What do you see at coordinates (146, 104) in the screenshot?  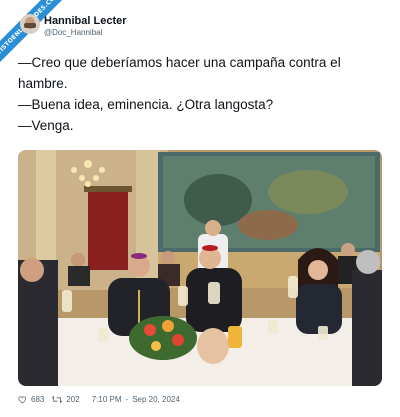 I see `tweet-line: —Buena idea, eminencia. ¿Otra langosta?` at bounding box center [146, 104].